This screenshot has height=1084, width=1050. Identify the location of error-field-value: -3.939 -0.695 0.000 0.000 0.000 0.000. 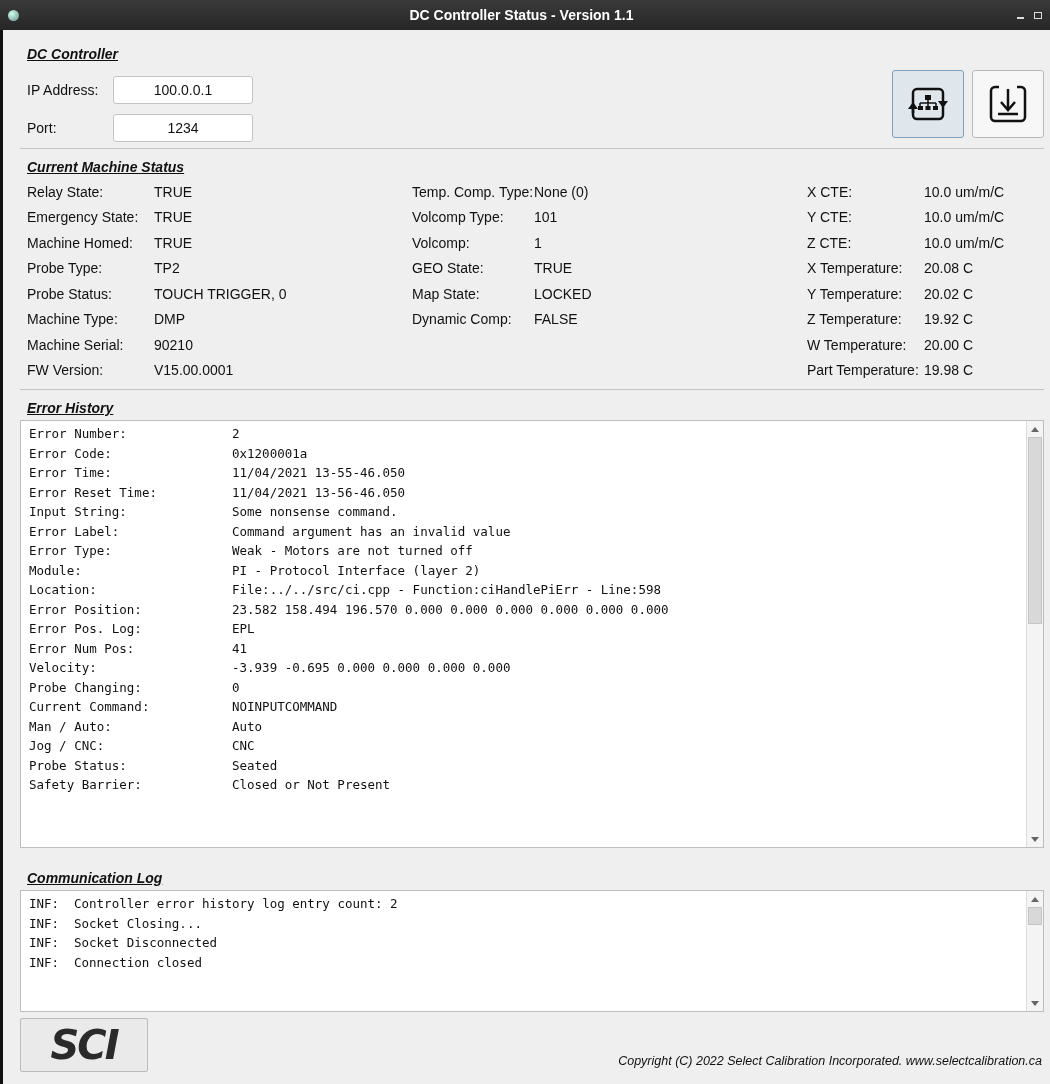
(371, 668).